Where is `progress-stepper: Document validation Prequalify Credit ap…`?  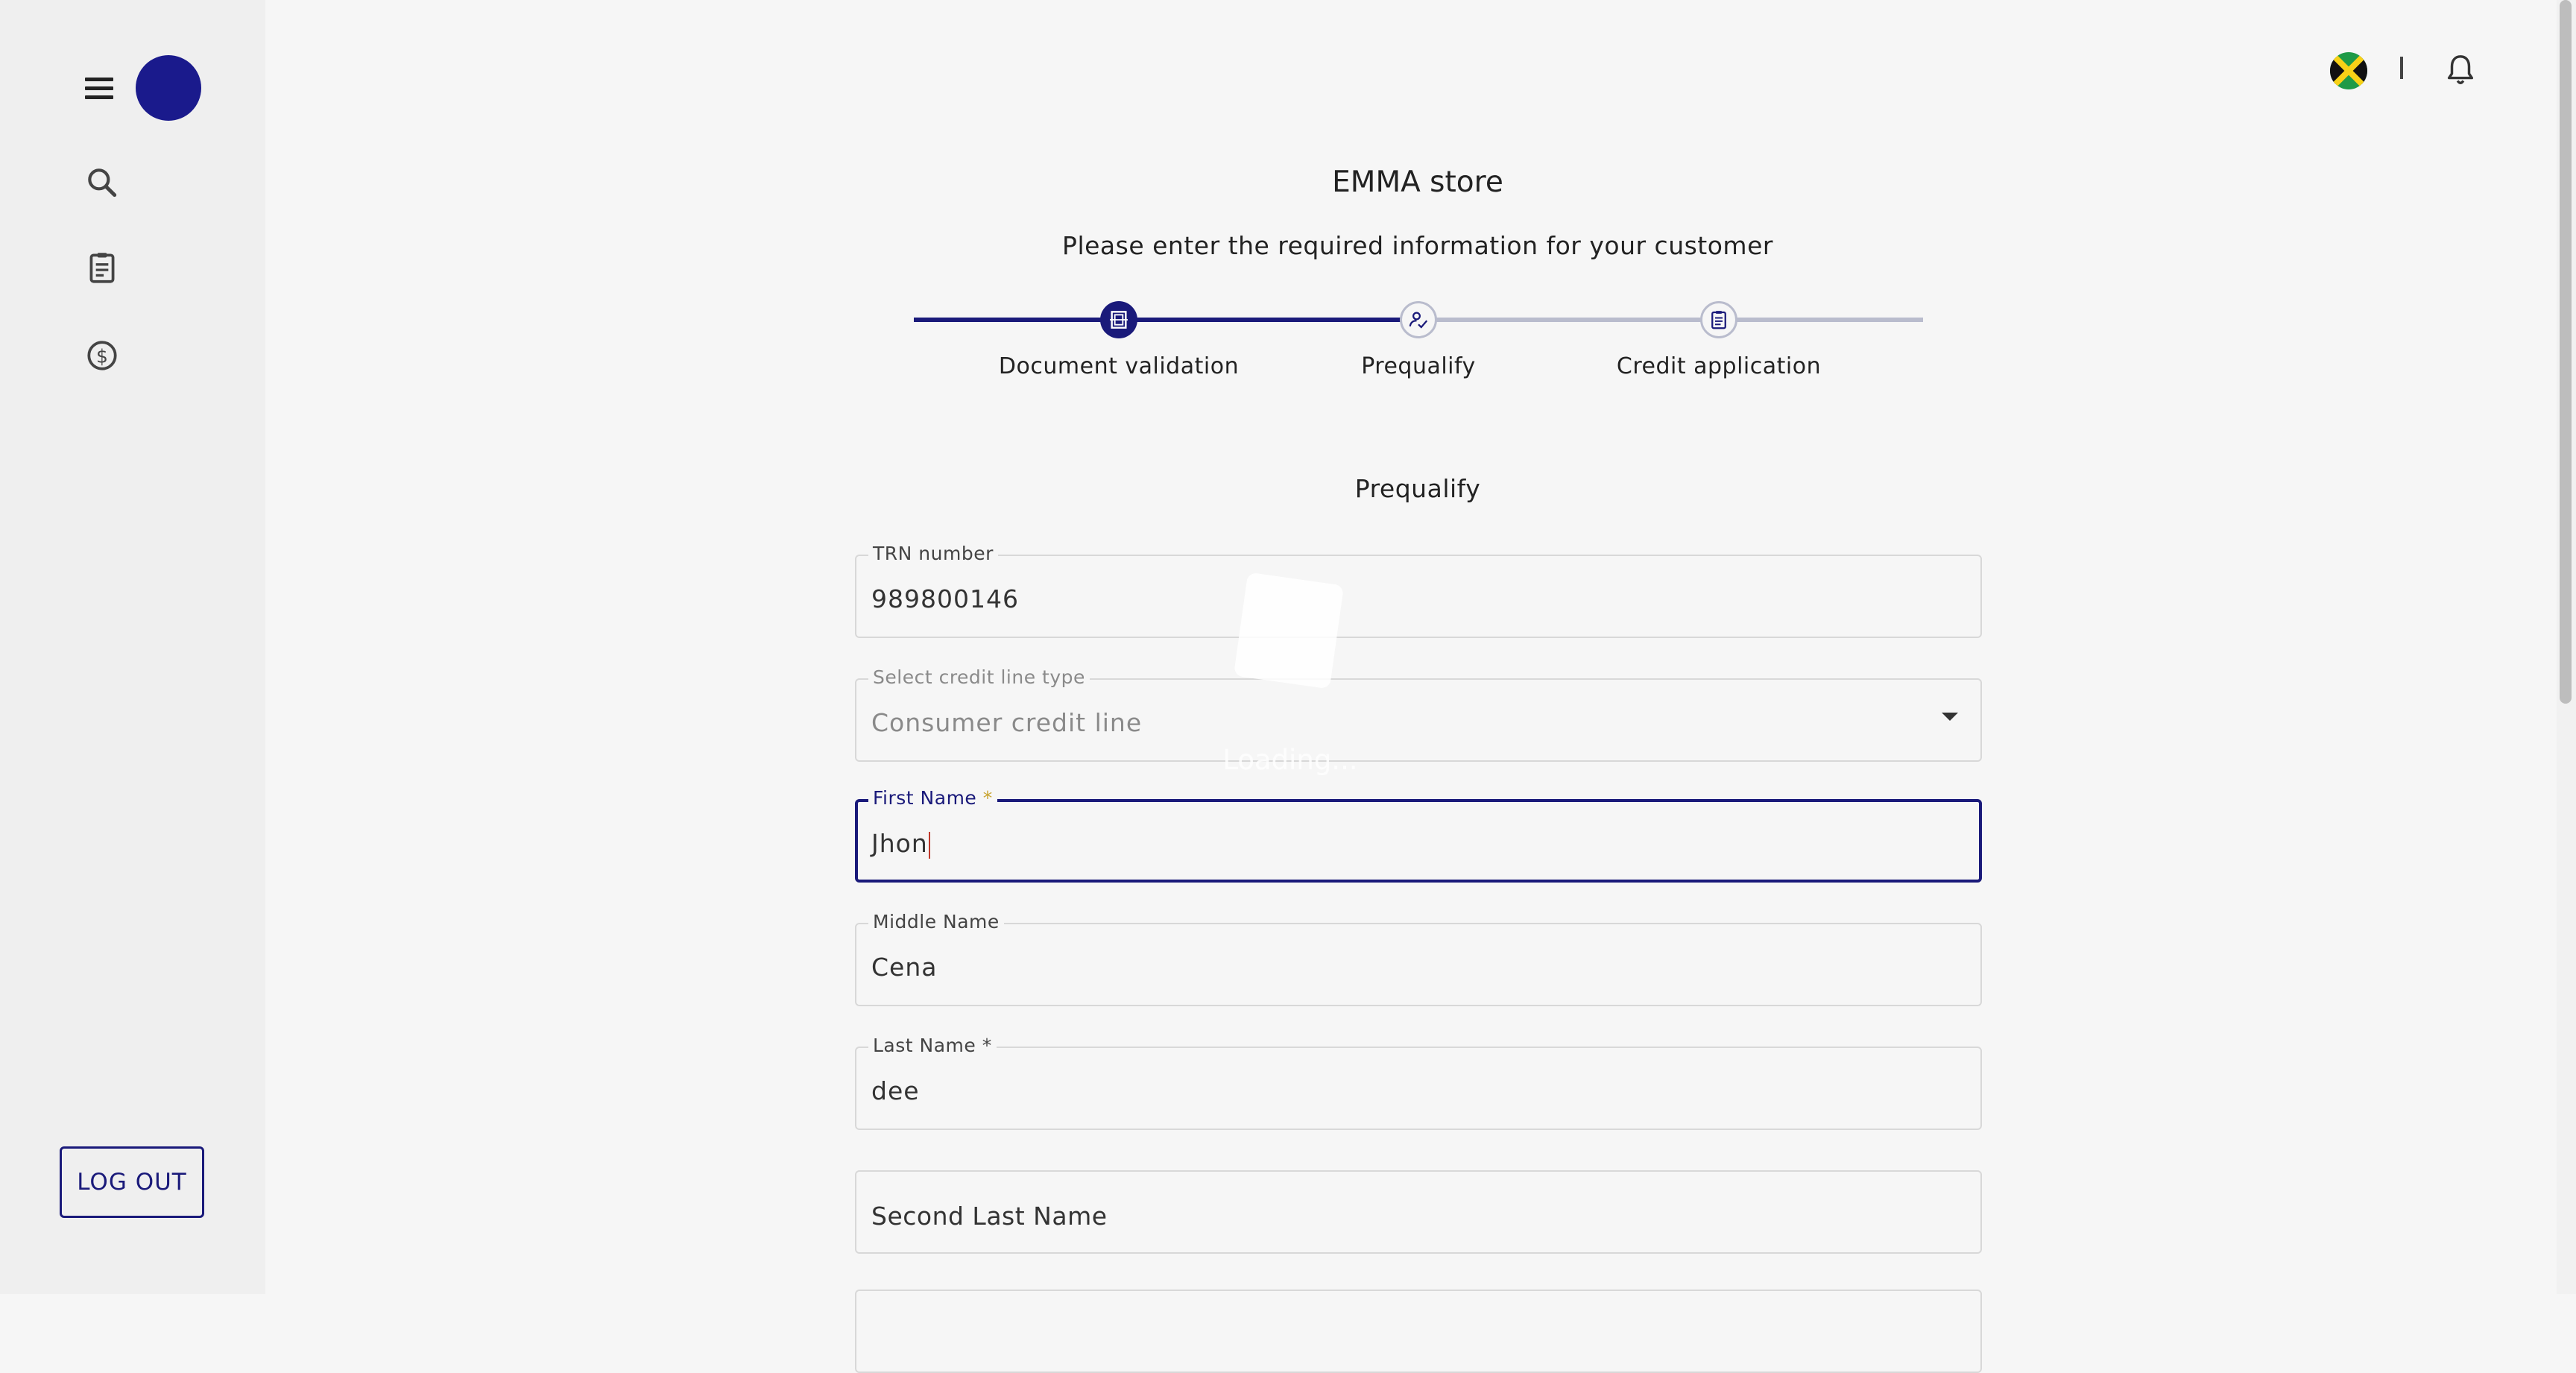
progress-stepper: Document validation Prequalify Credit ap… is located at coordinates (1418, 341).